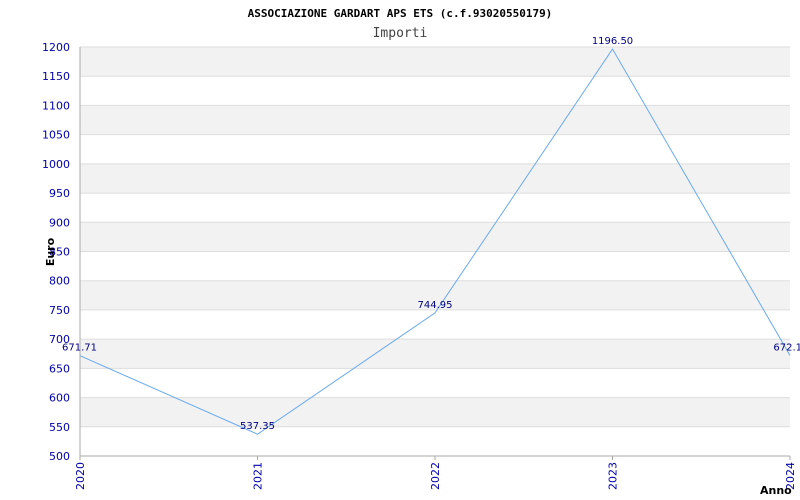 The width and height of the screenshot is (800, 500). Describe the element at coordinates (79, 348) in the screenshot. I see `data-label: 671.71` at that location.